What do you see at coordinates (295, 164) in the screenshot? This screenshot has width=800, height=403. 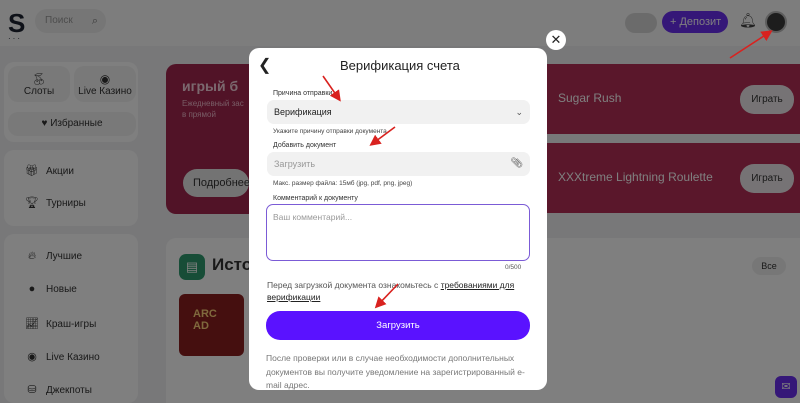 I see `document-placeholder: Загрузить` at bounding box center [295, 164].